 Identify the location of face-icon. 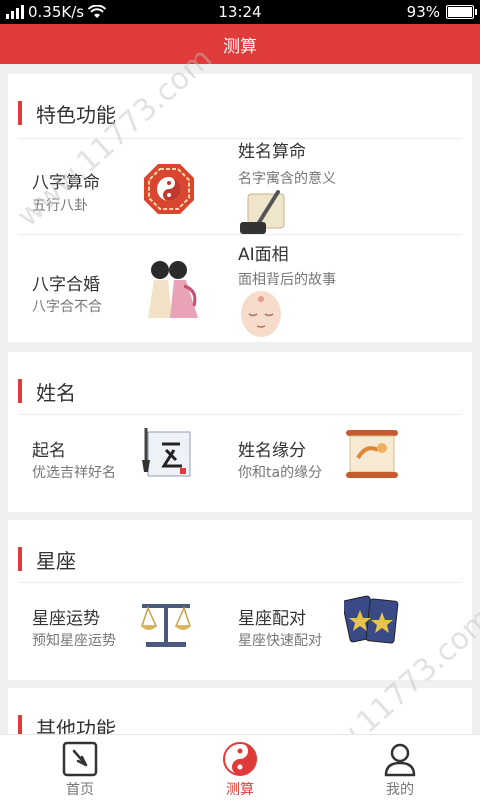
(261, 314).